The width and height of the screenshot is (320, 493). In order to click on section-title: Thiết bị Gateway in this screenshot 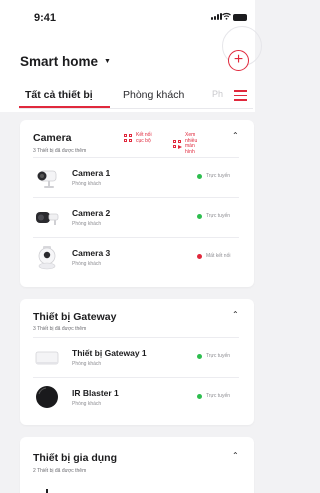, I will do `click(75, 317)`.